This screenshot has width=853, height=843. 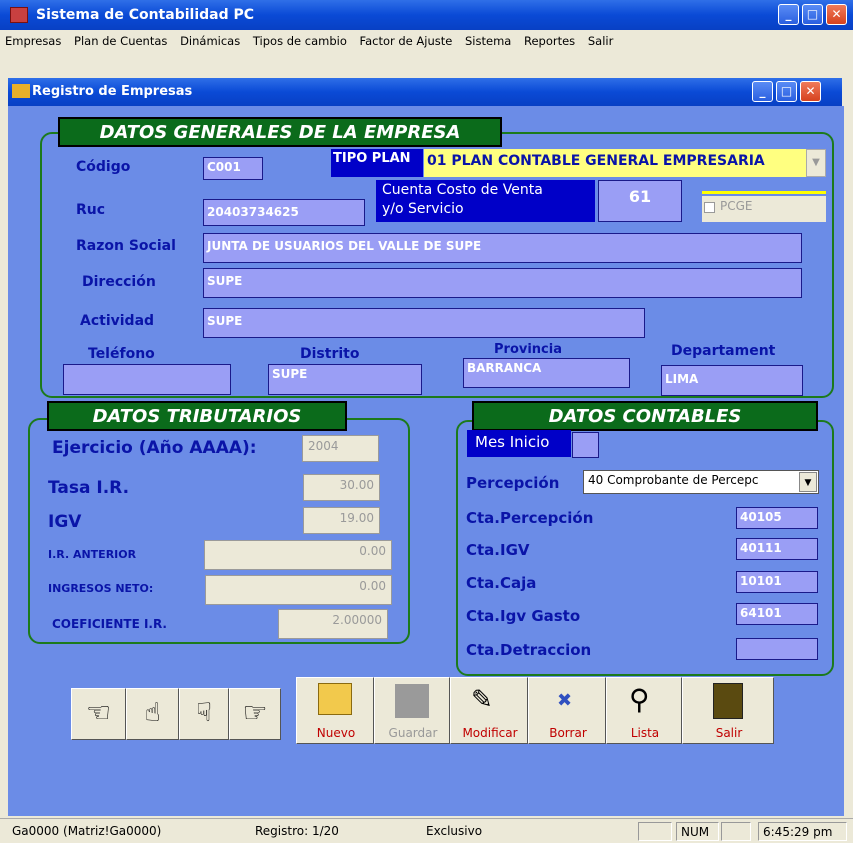 I want to click on general-title: DATOS GENERALES DE LA EMPRESA, so click(x=280, y=132).